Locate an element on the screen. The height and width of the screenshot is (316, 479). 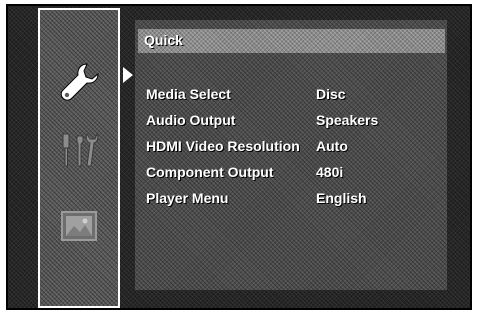
panel-title-bar: Quick is located at coordinates (291, 41).